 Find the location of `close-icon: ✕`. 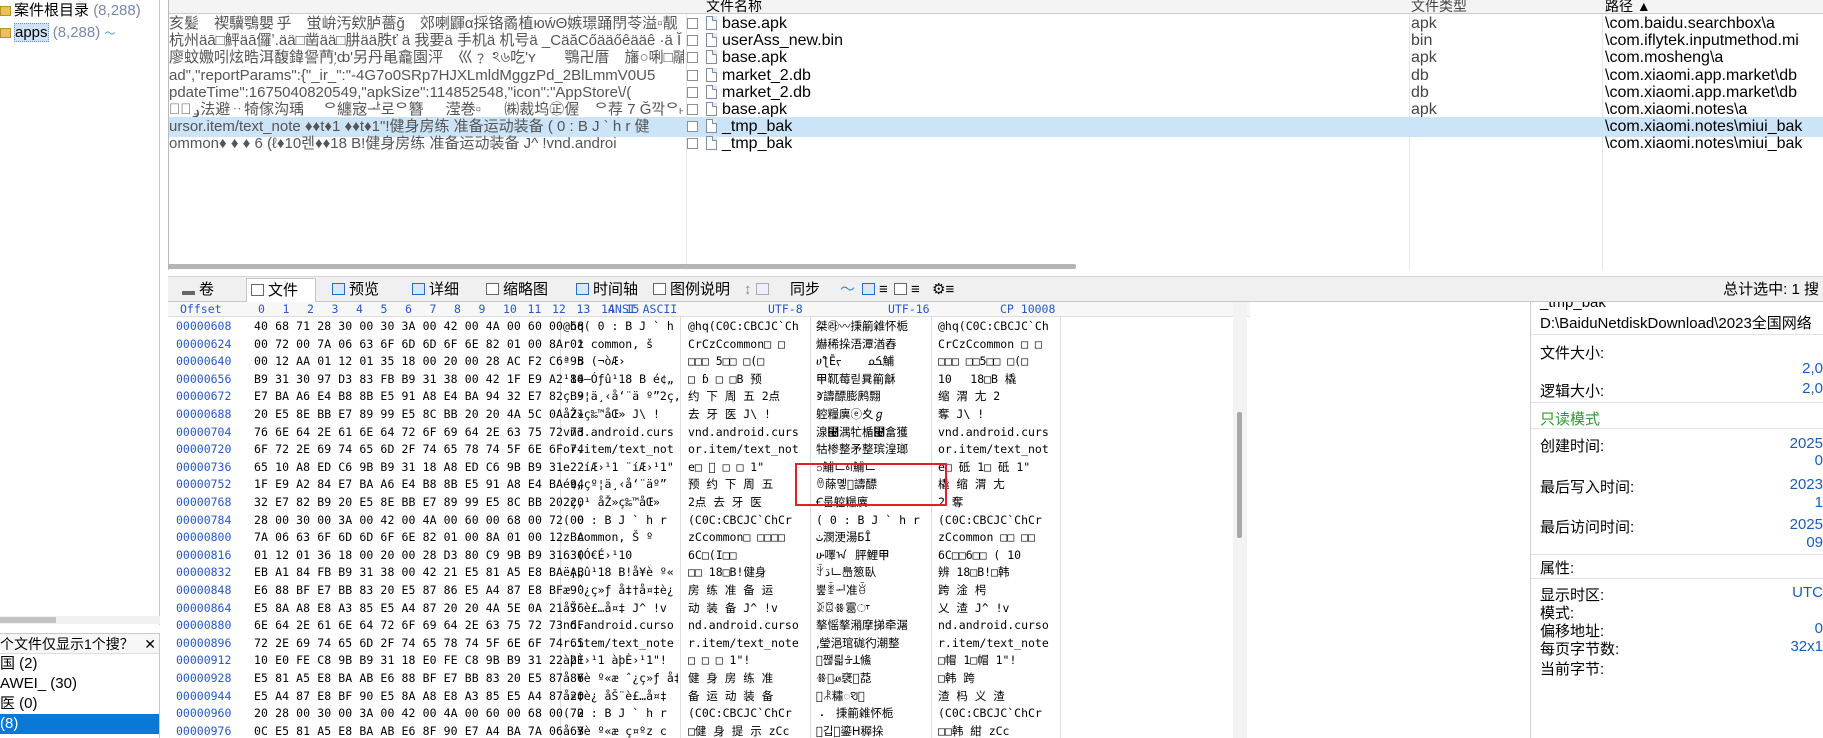

close-icon: ✕ is located at coordinates (150, 644).